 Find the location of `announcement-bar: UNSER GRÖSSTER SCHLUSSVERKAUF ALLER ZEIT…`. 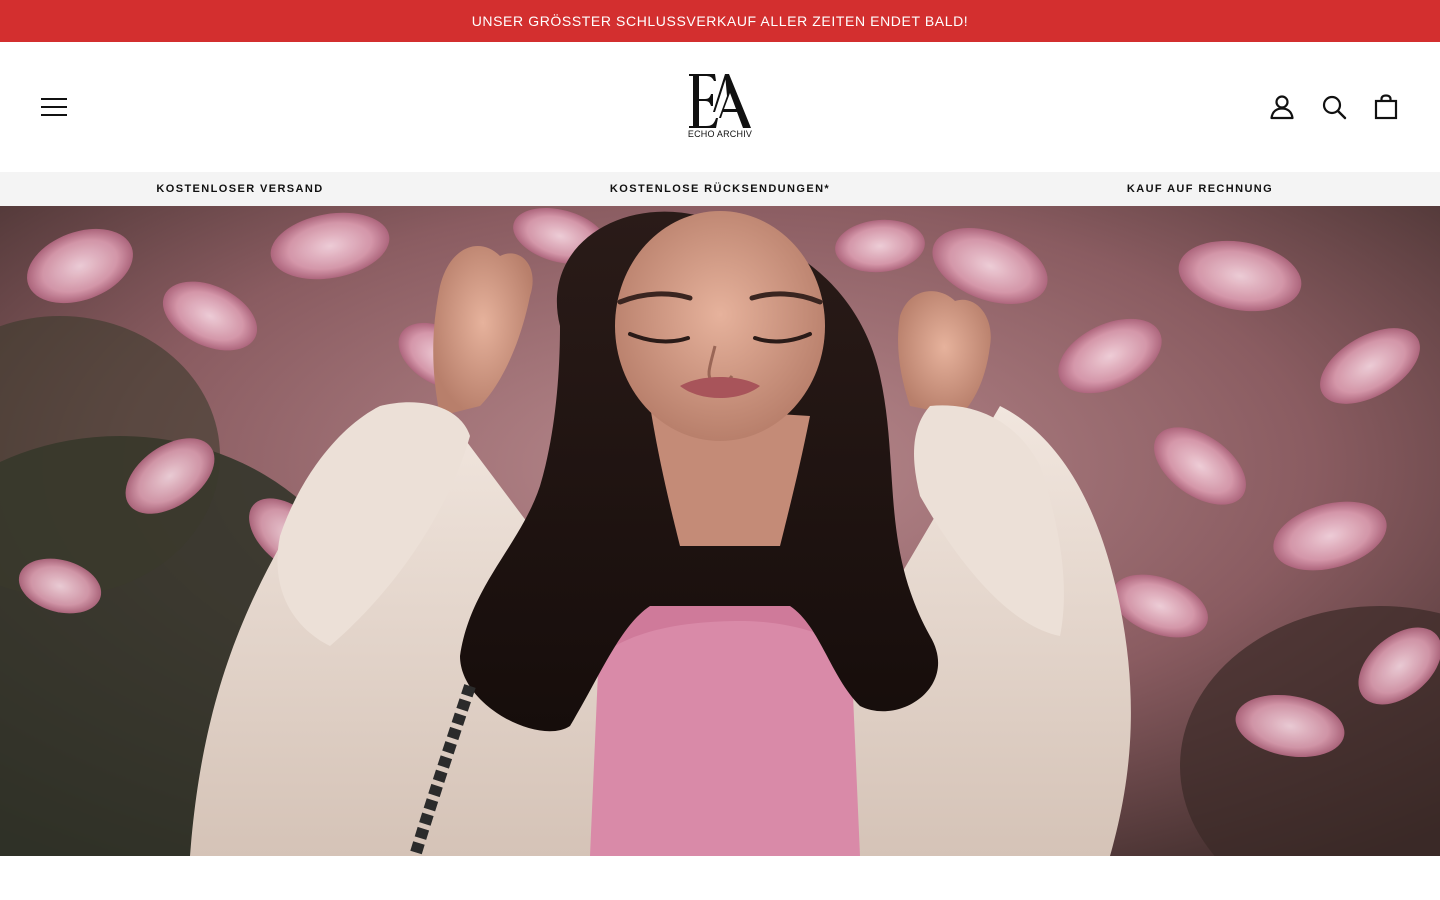

announcement-bar: UNSER GRÖSSTER SCHLUSSVERKAUF ALLER ZEIT… is located at coordinates (720, 21).